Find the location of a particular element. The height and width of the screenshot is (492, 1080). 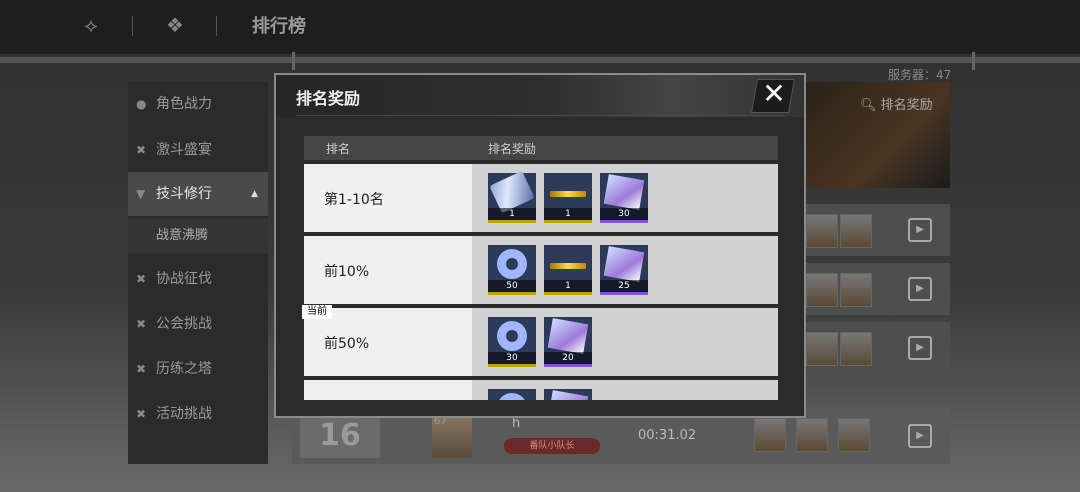

sidebar-item-label: 激斗盛宴 is located at coordinates (184, 150).